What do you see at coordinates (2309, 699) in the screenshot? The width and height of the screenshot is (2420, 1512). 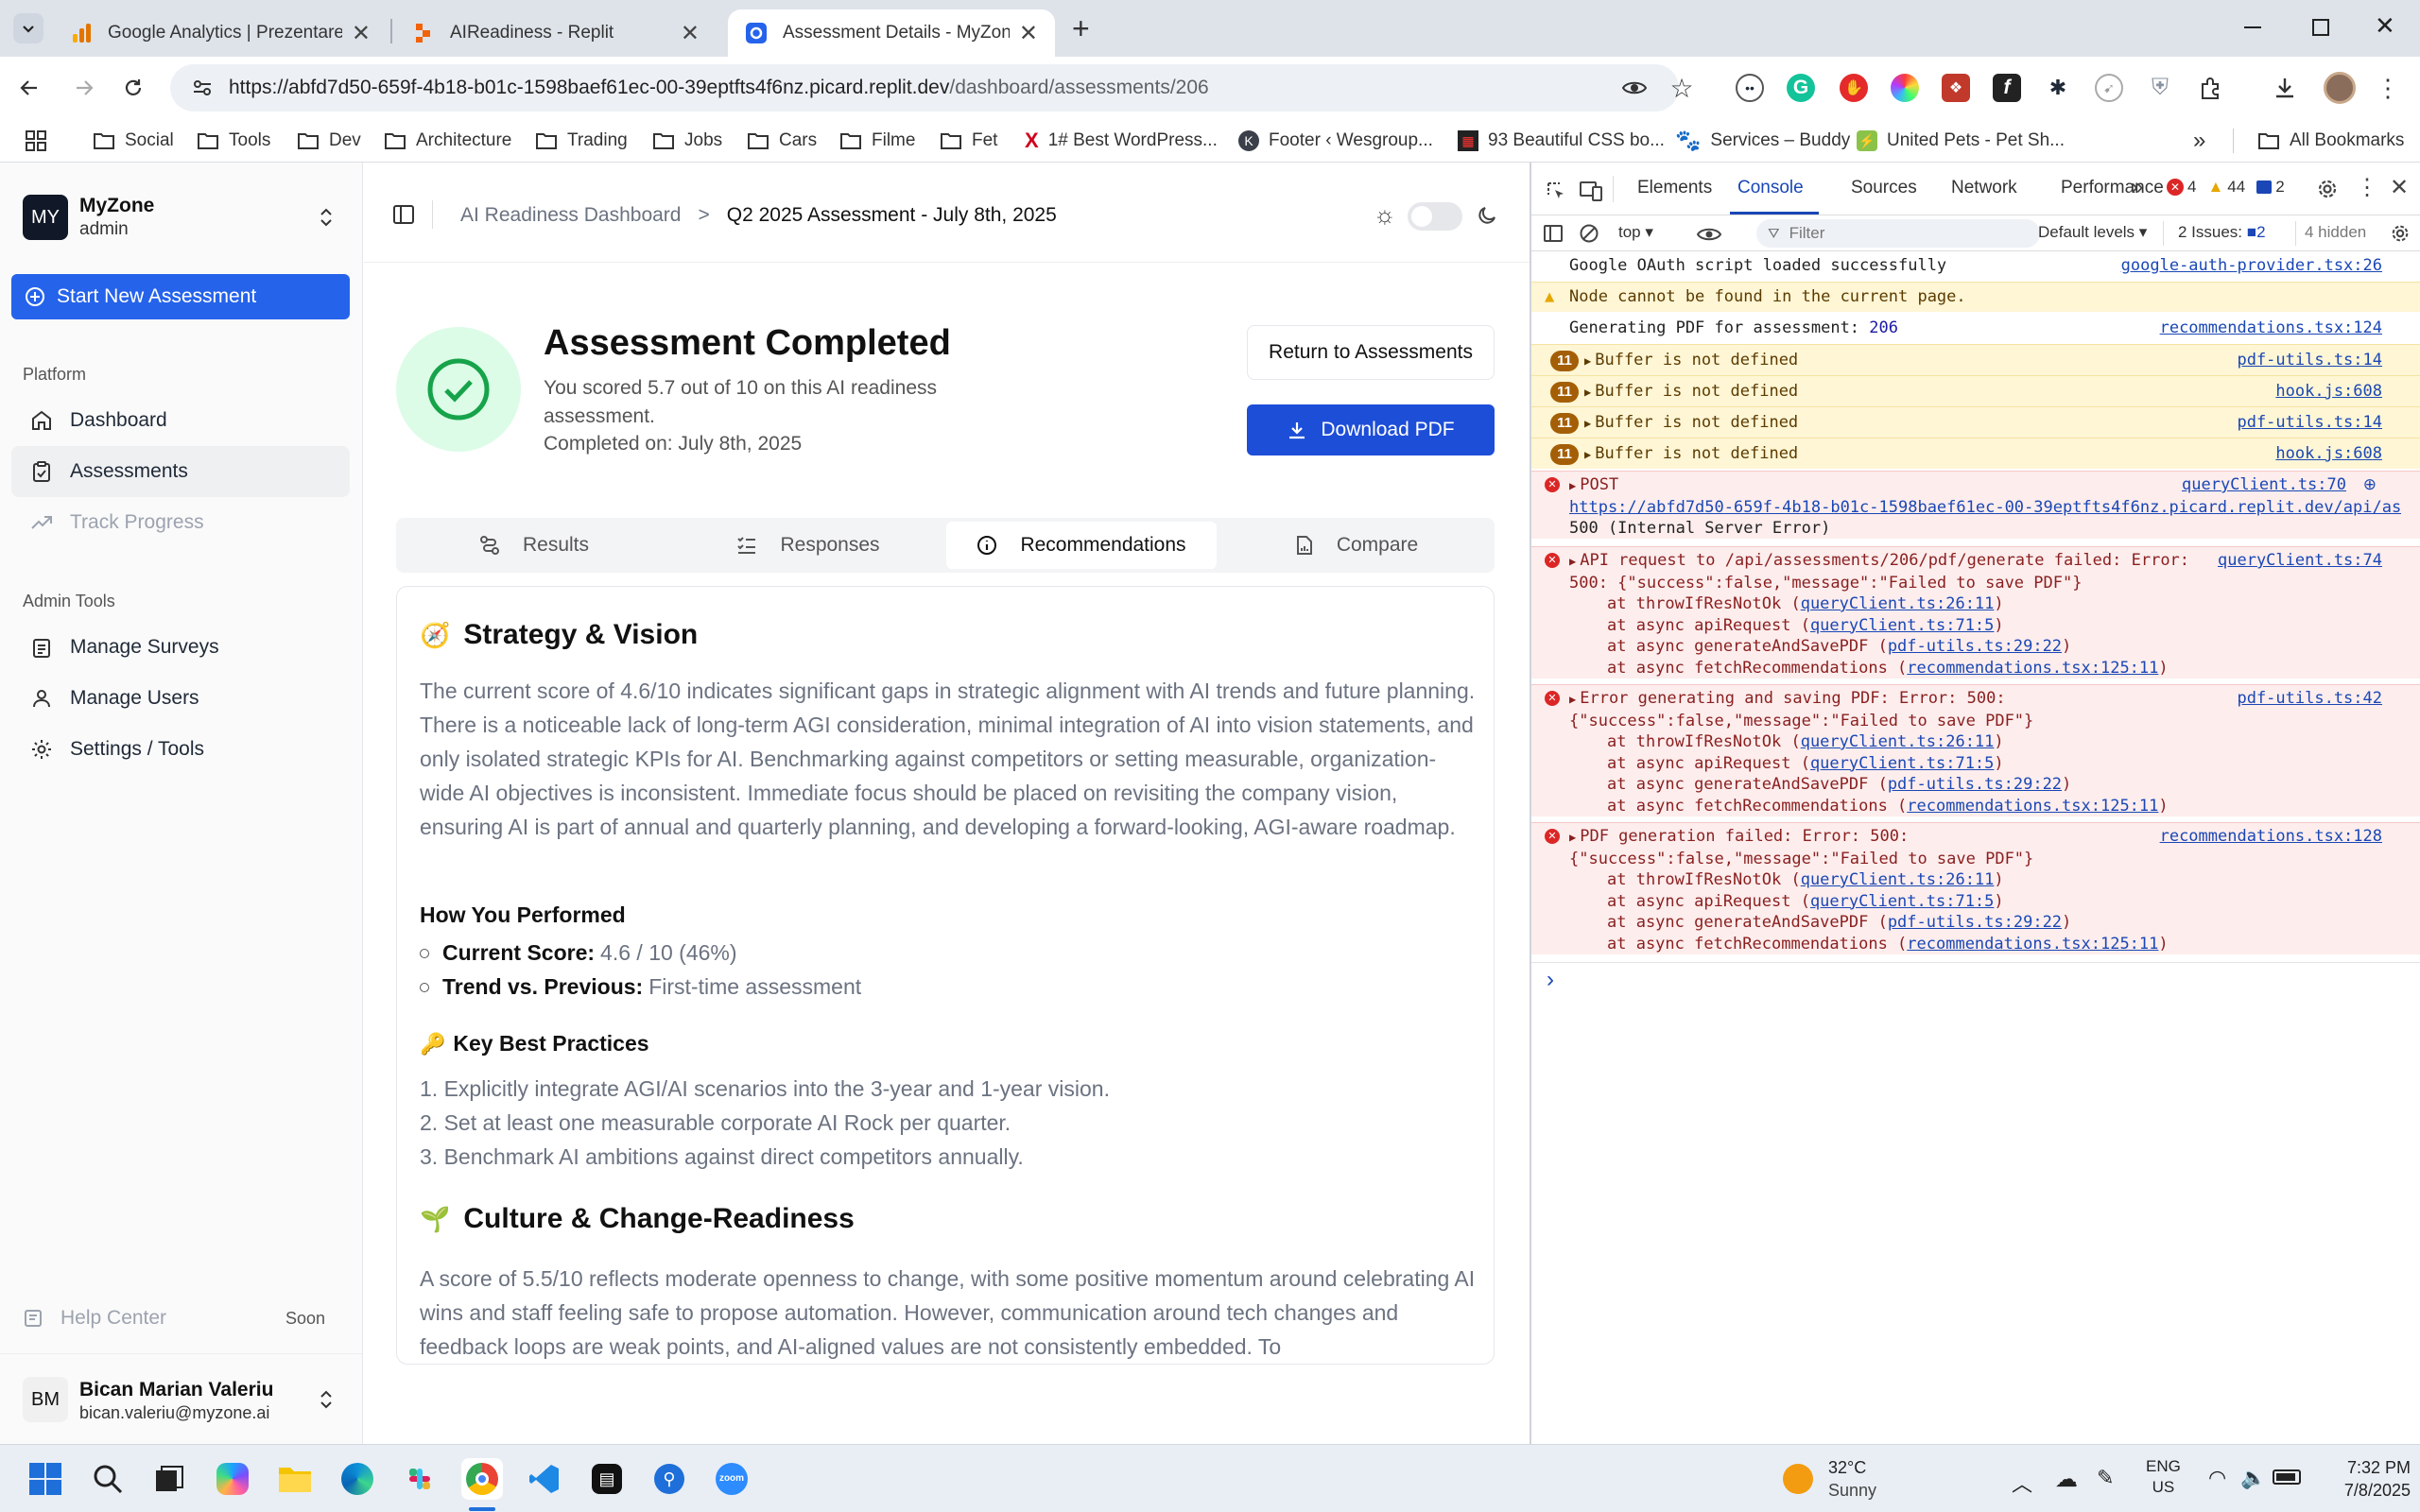 I see `source-link: pdf-utils.ts:42` at bounding box center [2309, 699].